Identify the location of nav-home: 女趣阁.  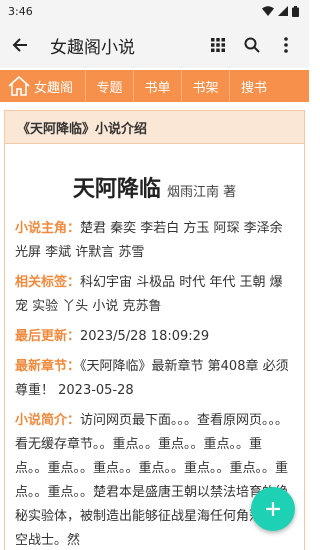
(43, 86).